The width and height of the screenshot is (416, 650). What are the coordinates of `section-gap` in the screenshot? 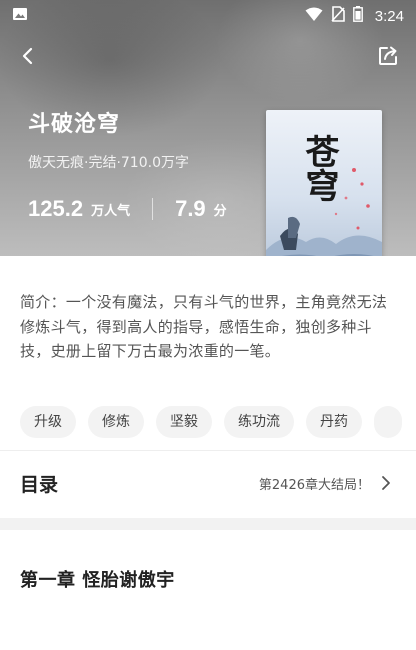 It's located at (208, 524).